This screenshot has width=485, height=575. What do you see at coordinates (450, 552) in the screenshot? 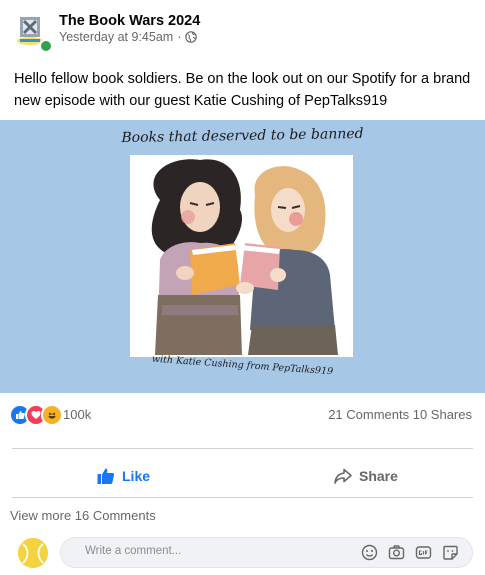
I see `sticker-icon` at bounding box center [450, 552].